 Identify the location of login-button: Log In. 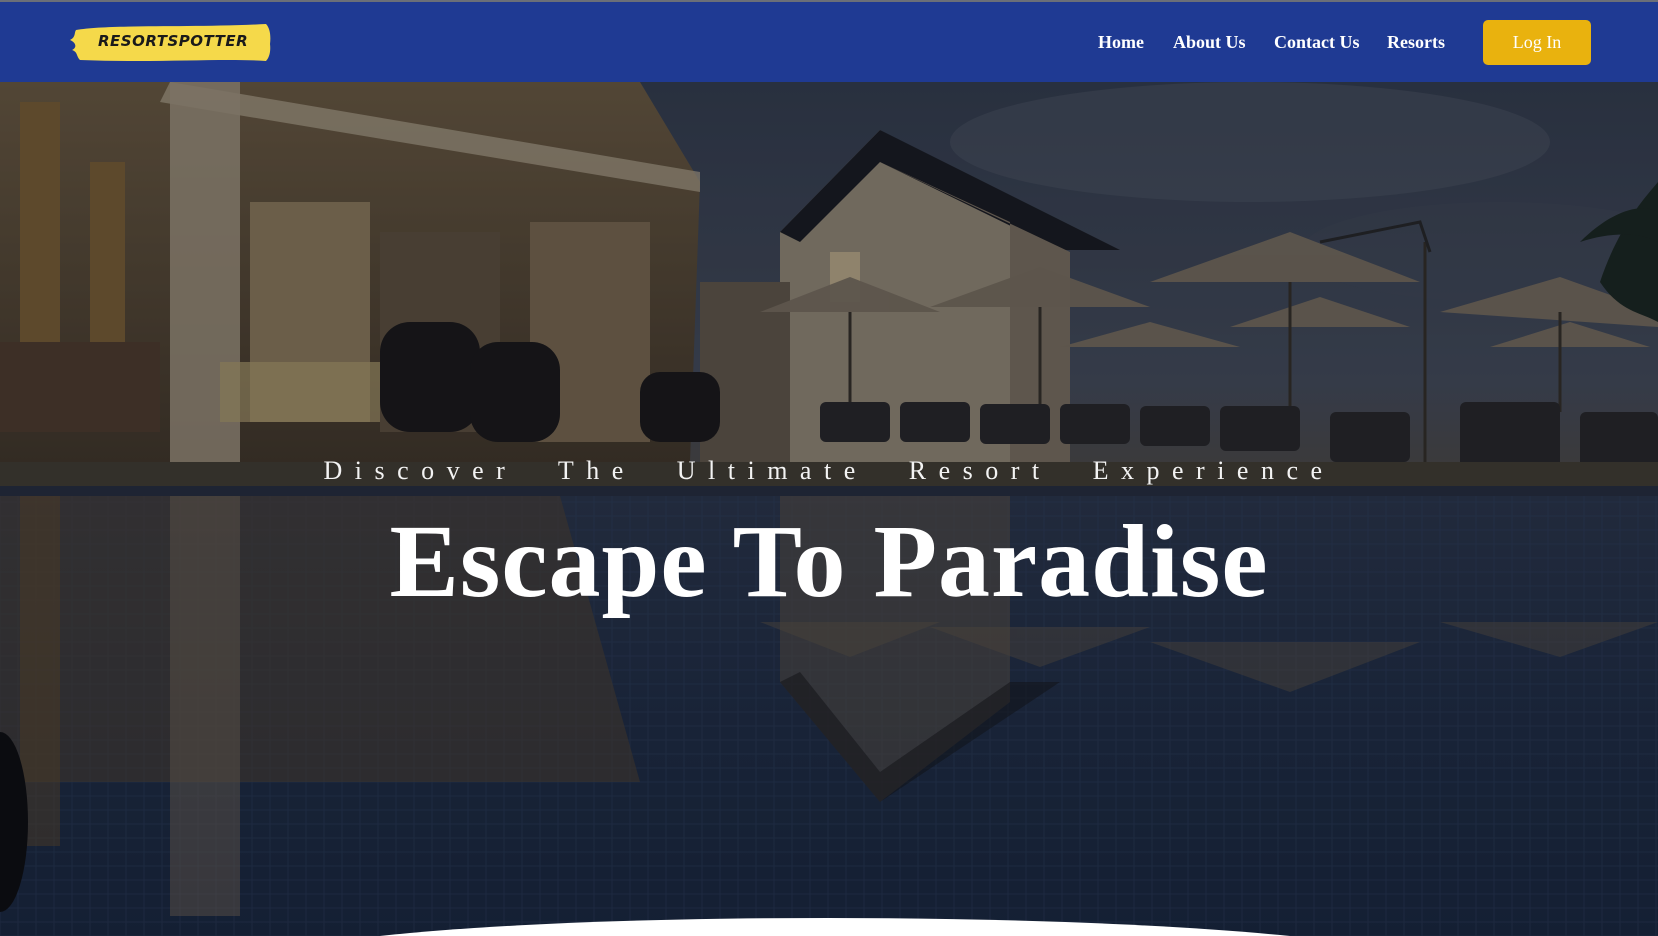
(1537, 42).